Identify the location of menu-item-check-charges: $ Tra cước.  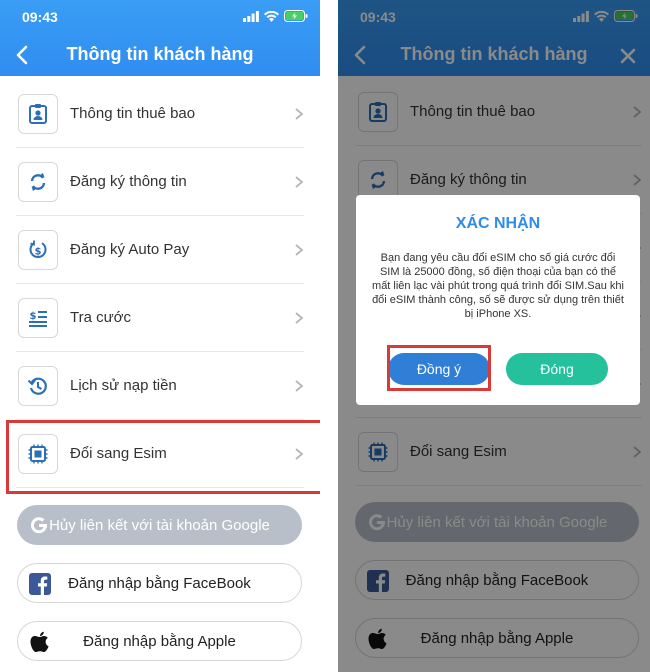
(160, 318).